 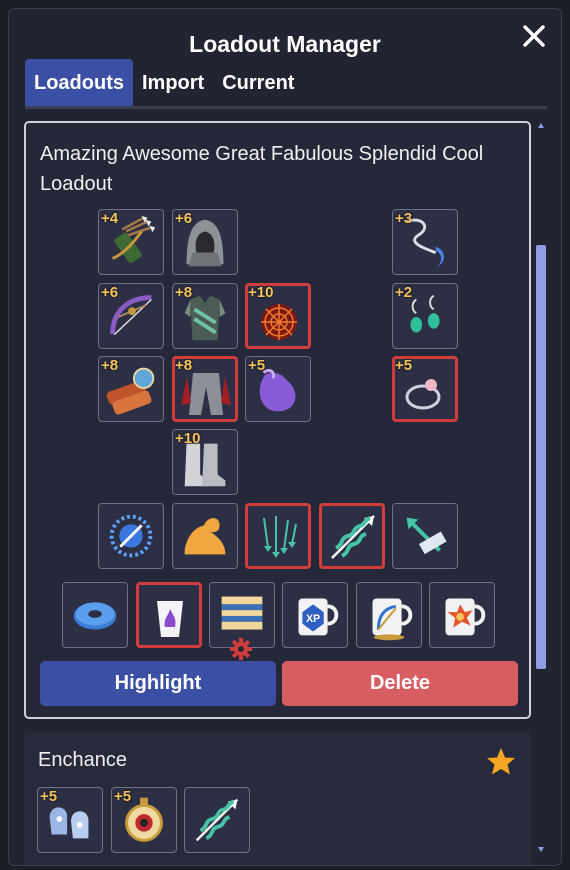 I want to click on purple-potion-slot, so click(x=169, y=615).